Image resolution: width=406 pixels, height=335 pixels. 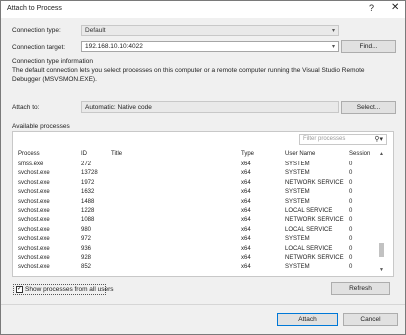 I want to click on column-header-session: Session, so click(x=359, y=154).